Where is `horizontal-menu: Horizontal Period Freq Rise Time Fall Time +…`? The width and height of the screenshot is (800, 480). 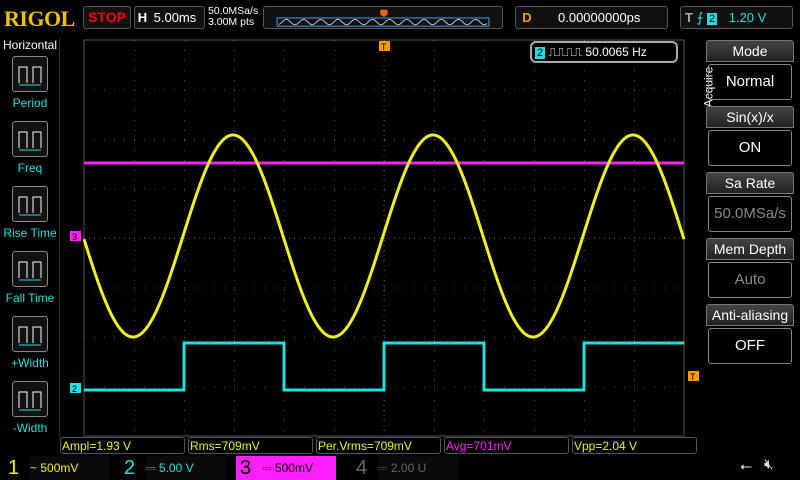
horizontal-menu: Horizontal Period Freq Rise Time Fall Time +… is located at coordinates (30, 238).